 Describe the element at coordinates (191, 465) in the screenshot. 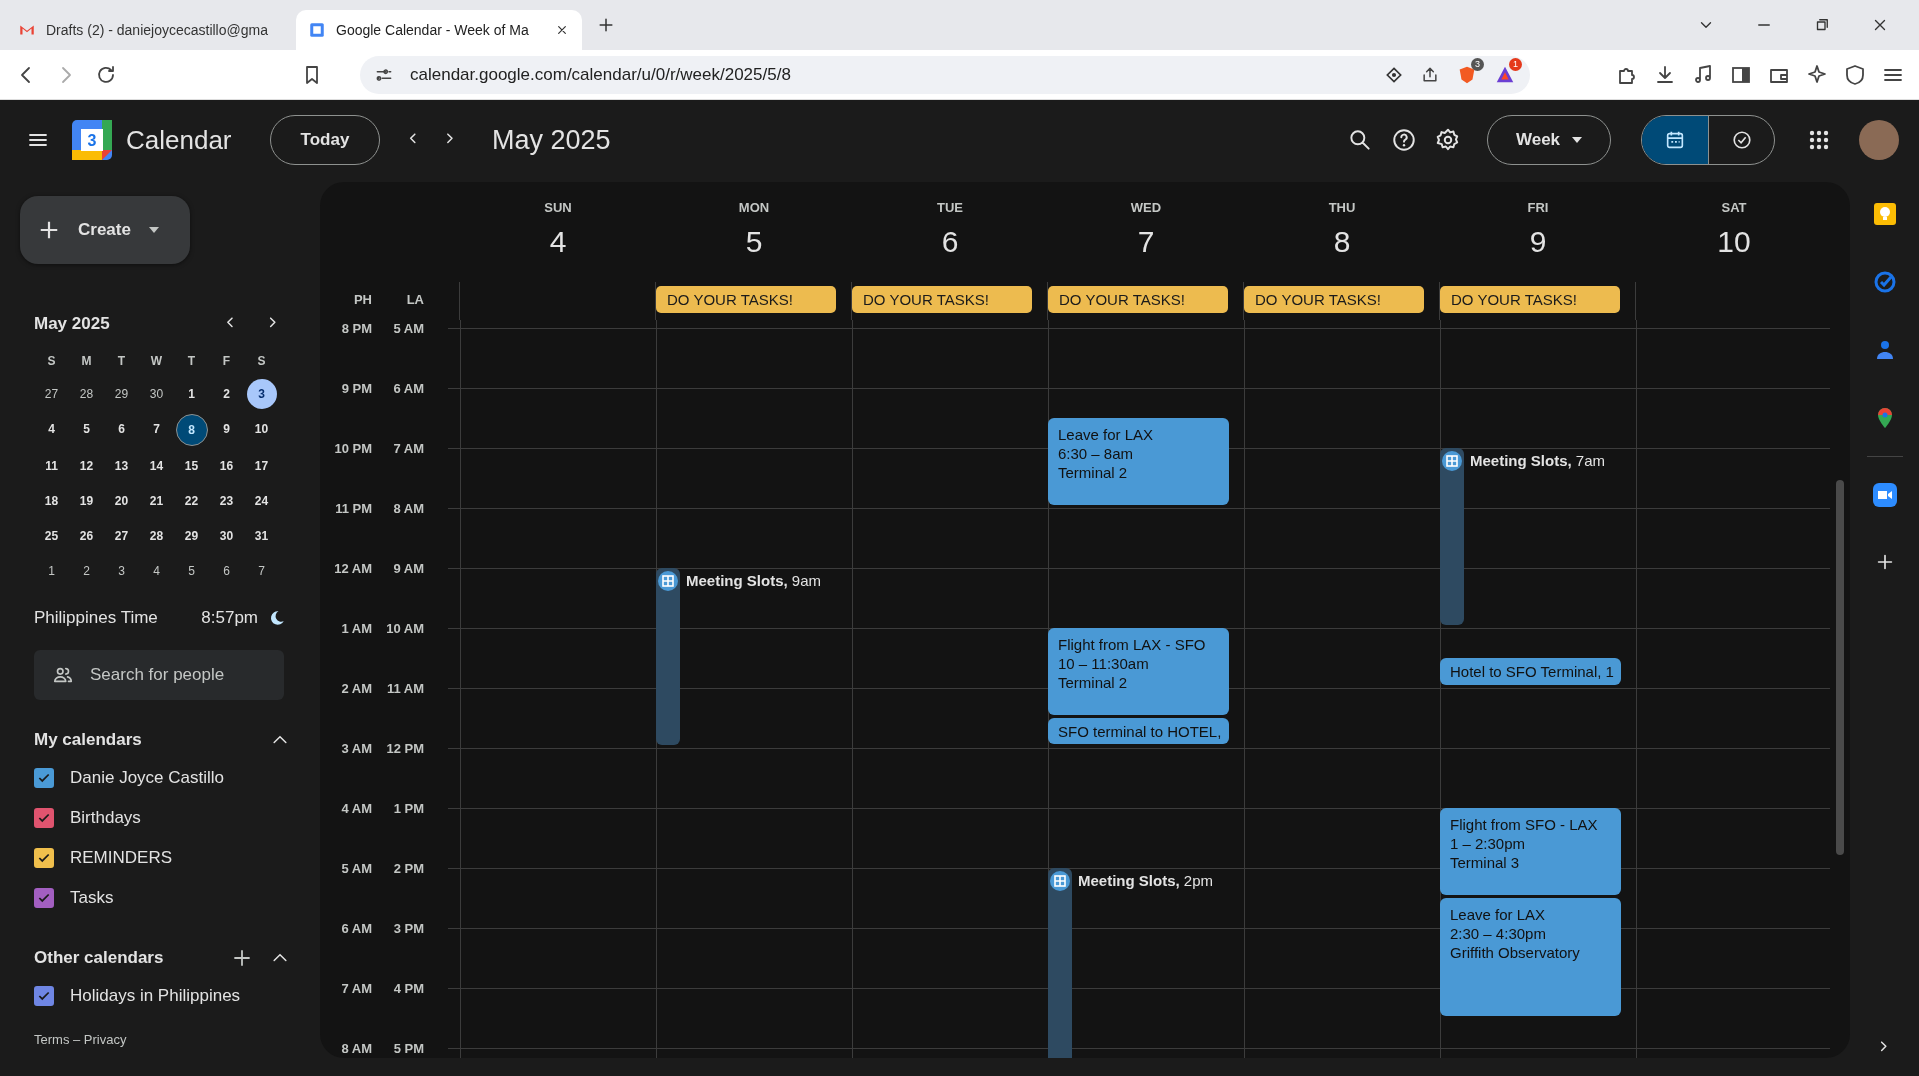

I see `mini-calendar-day: 15` at that location.